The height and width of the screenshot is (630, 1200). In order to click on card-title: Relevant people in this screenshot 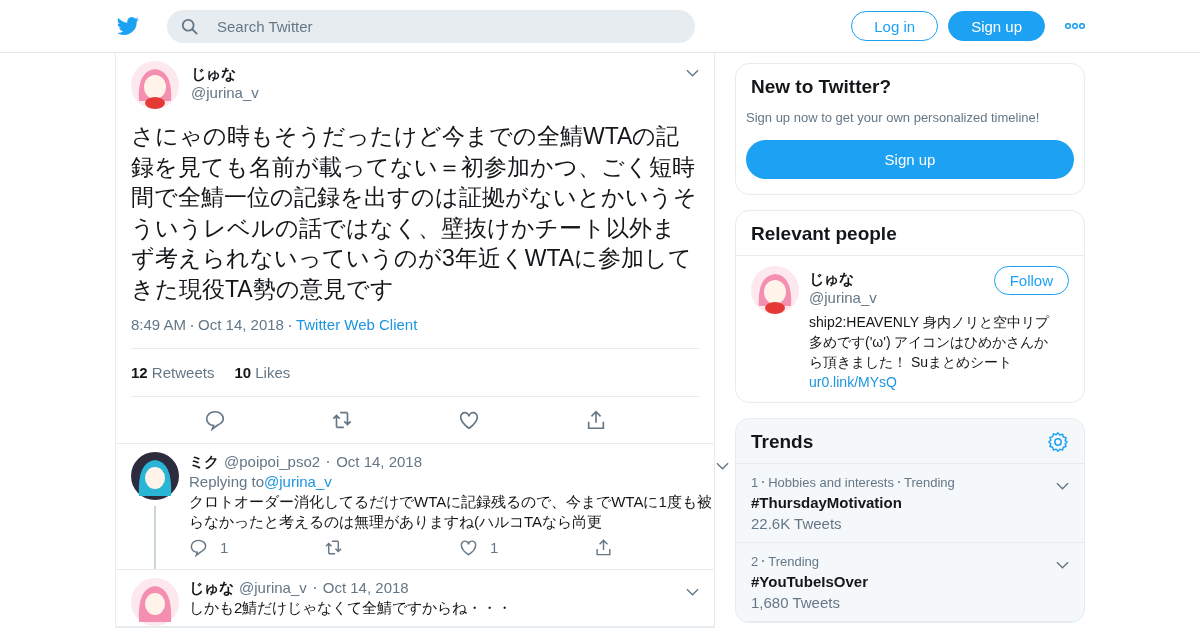, I will do `click(910, 233)`.